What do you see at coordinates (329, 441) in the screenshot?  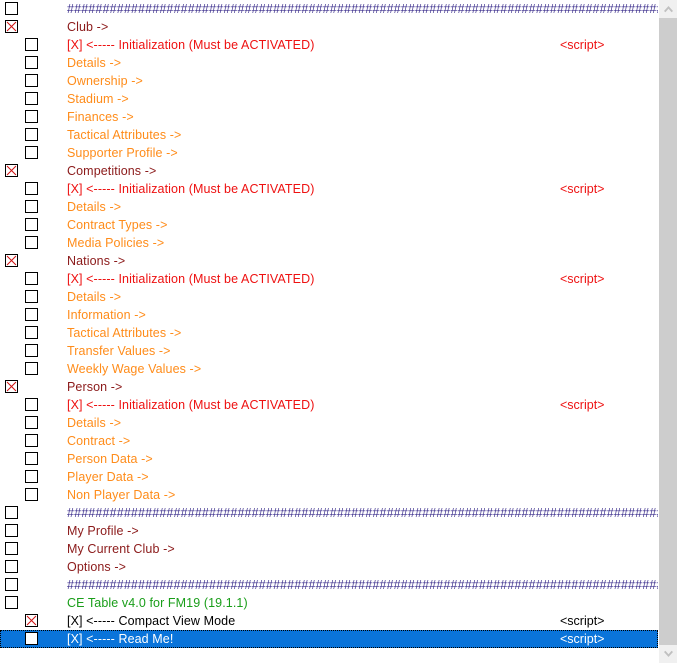 I see `tree-row: Contract ->` at bounding box center [329, 441].